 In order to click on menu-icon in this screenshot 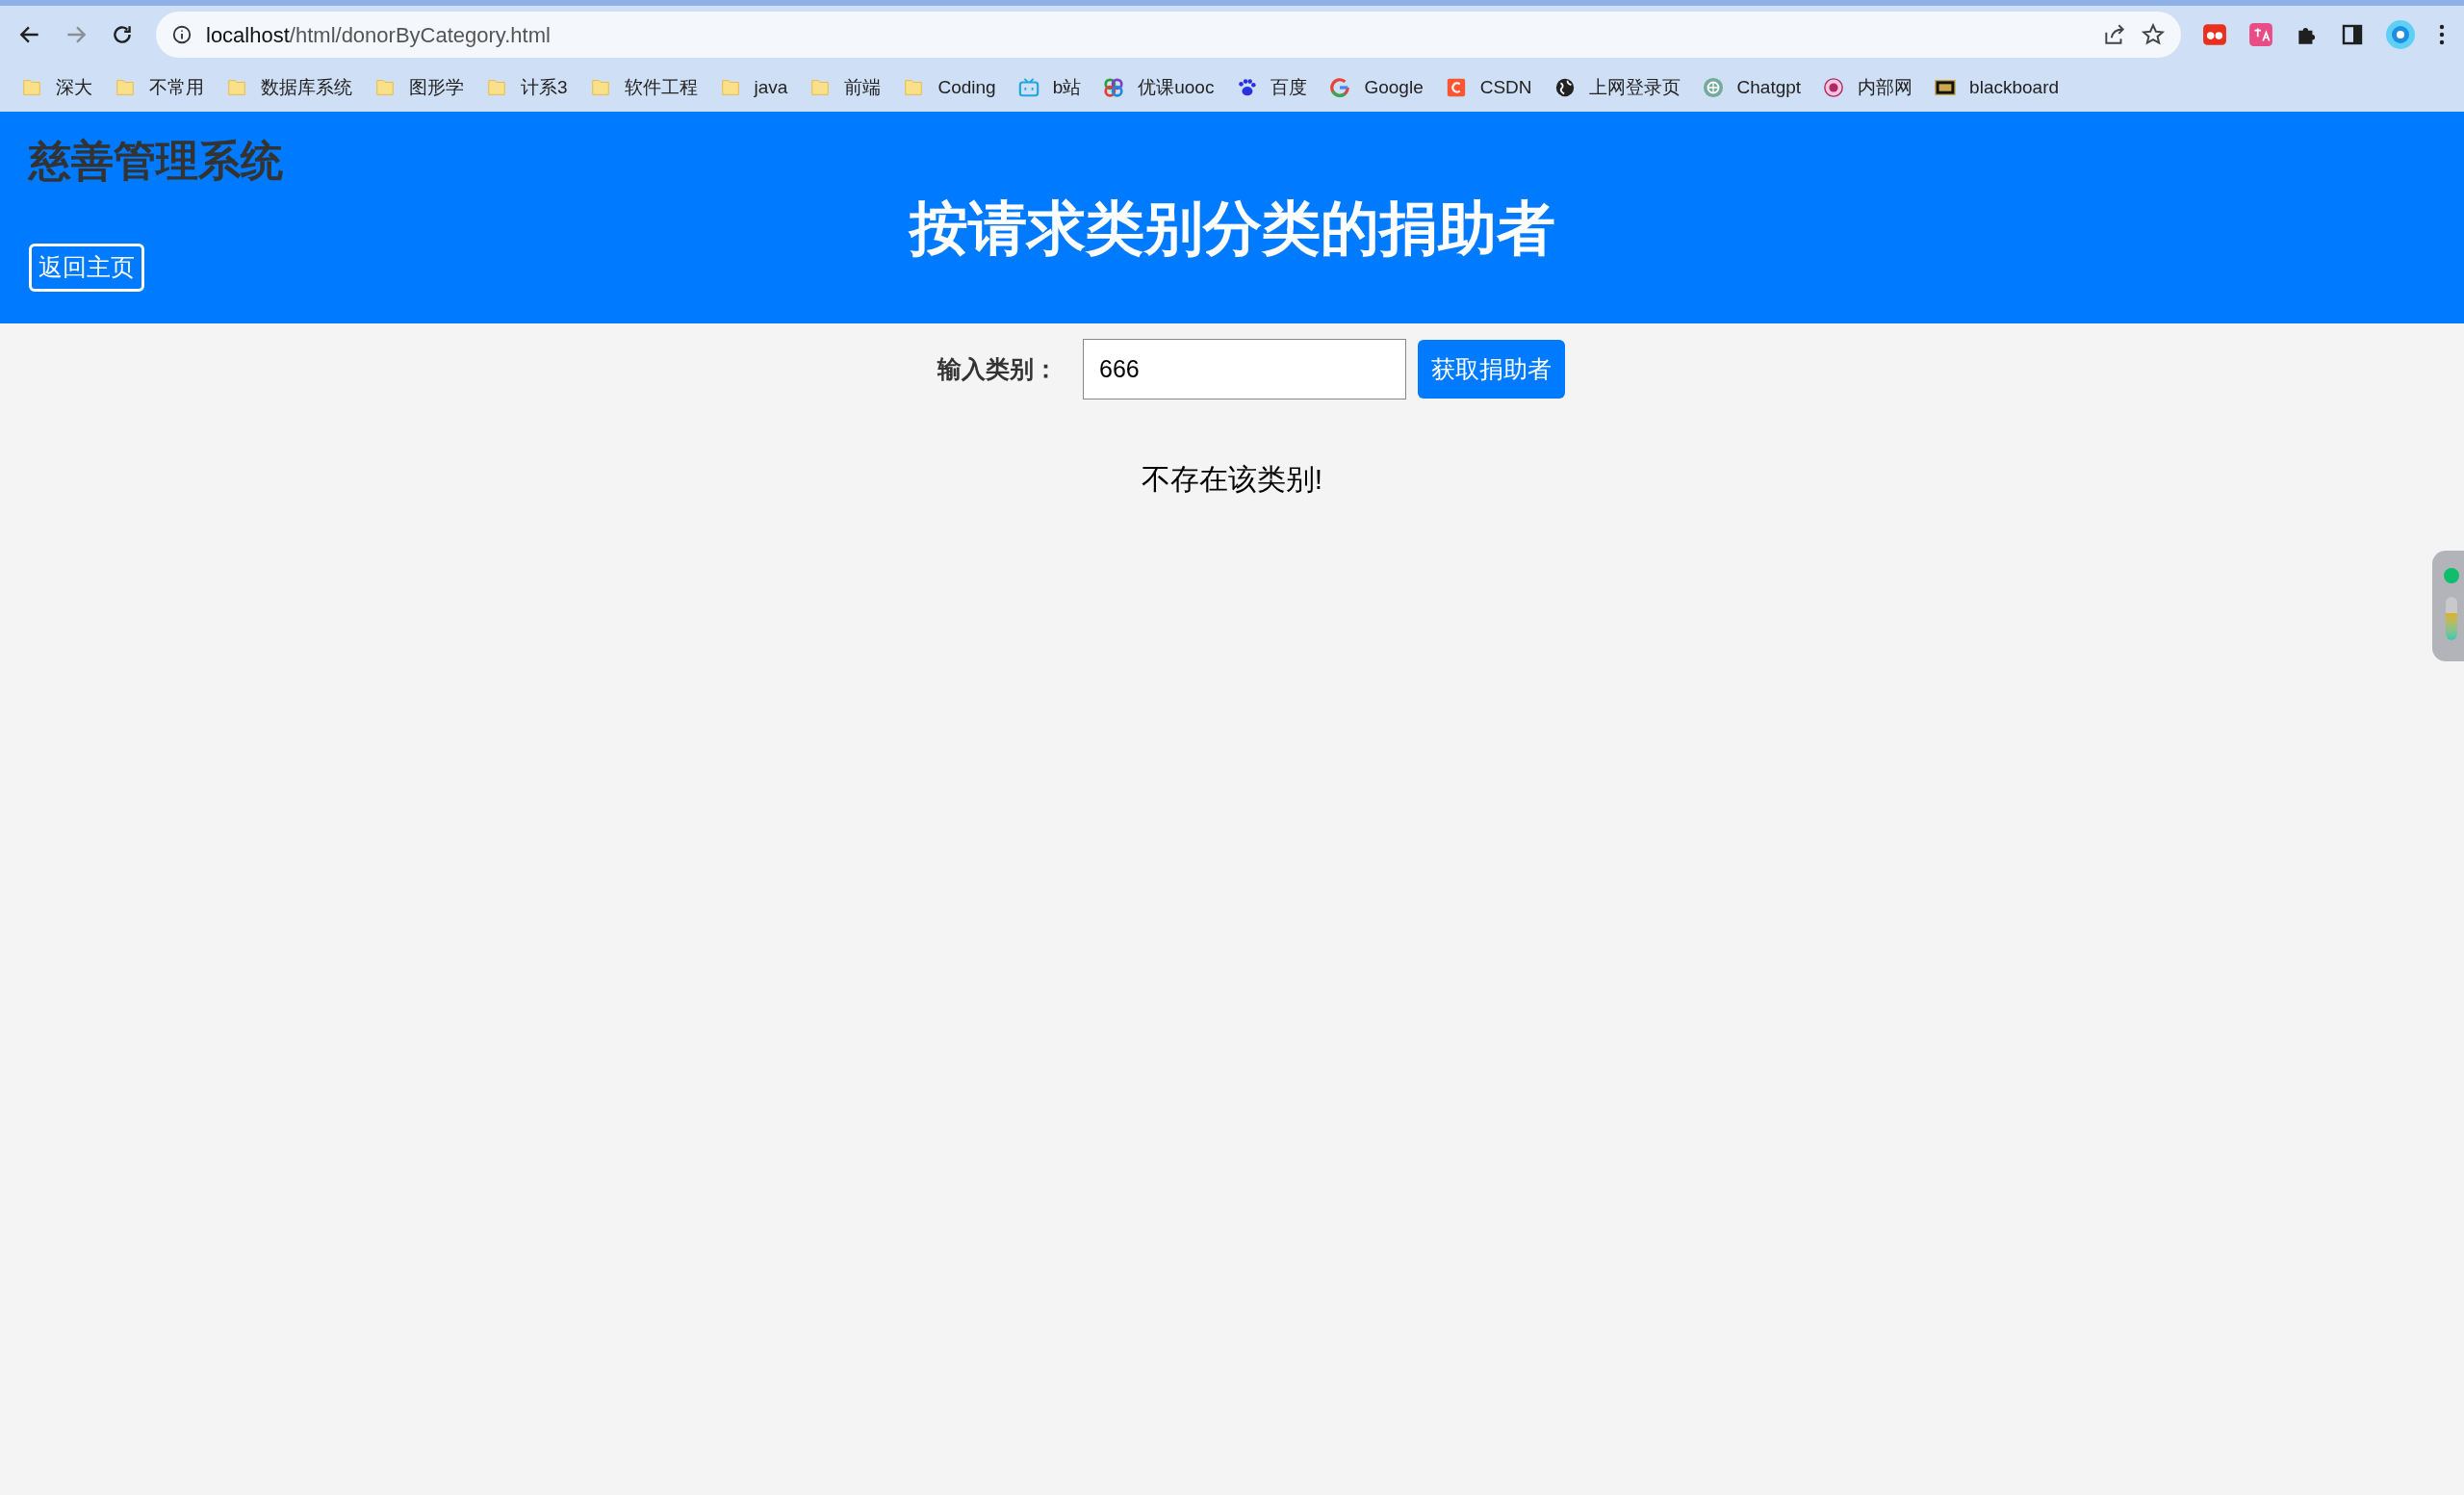, I will do `click(2442, 34)`.